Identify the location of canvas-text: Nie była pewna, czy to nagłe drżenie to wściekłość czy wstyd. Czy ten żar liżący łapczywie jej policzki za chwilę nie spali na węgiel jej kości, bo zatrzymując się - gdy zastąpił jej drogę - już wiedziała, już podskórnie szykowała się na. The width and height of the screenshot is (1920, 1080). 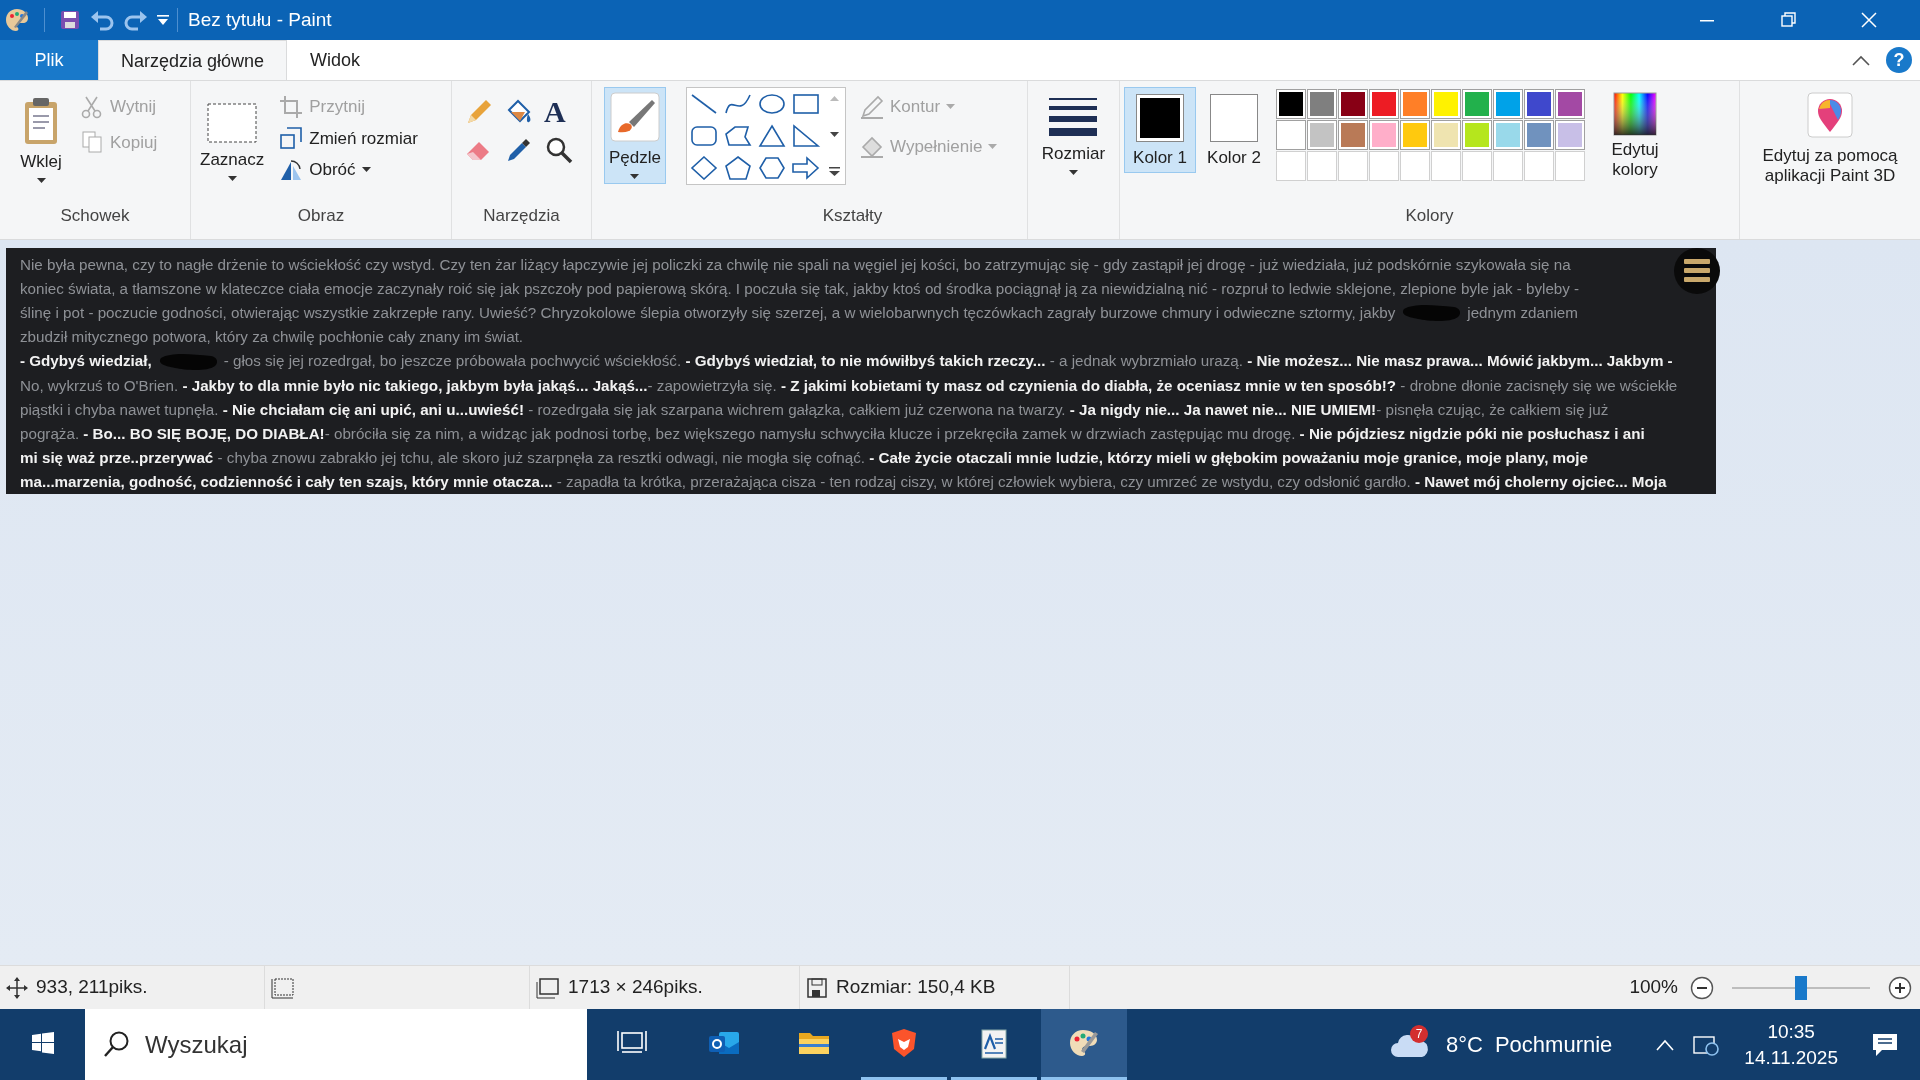
(795, 264).